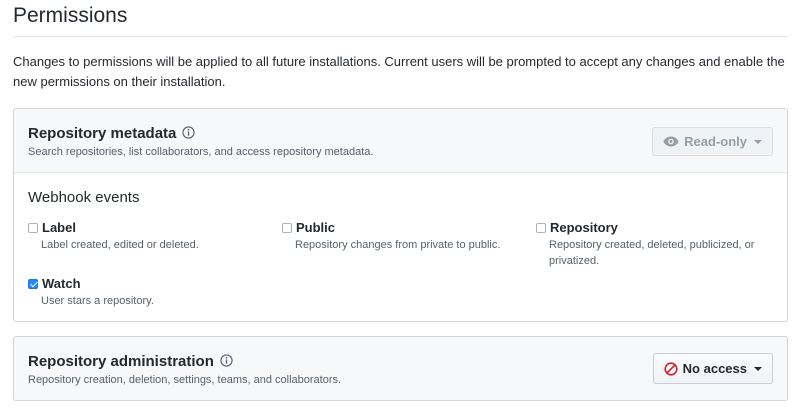 This screenshot has height=415, width=800. What do you see at coordinates (541, 227) in the screenshot?
I see `repository-event-checkbox` at bounding box center [541, 227].